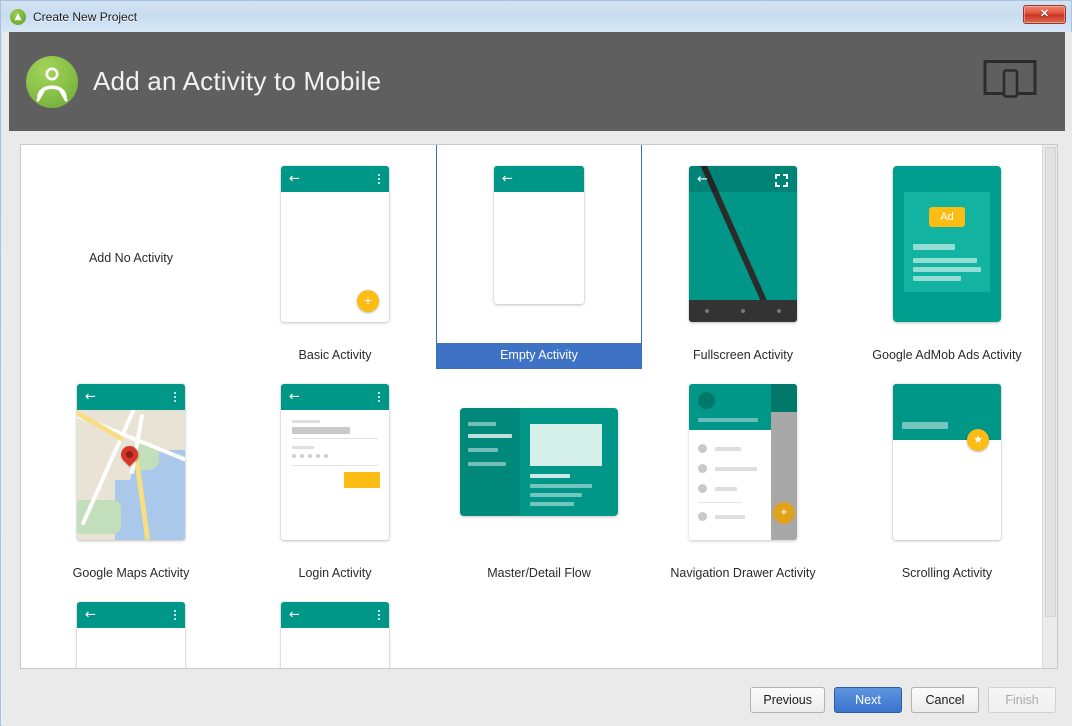 Image resolution: width=1072 pixels, height=726 pixels. What do you see at coordinates (945, 700) in the screenshot?
I see `cancel-button: Cancel` at bounding box center [945, 700].